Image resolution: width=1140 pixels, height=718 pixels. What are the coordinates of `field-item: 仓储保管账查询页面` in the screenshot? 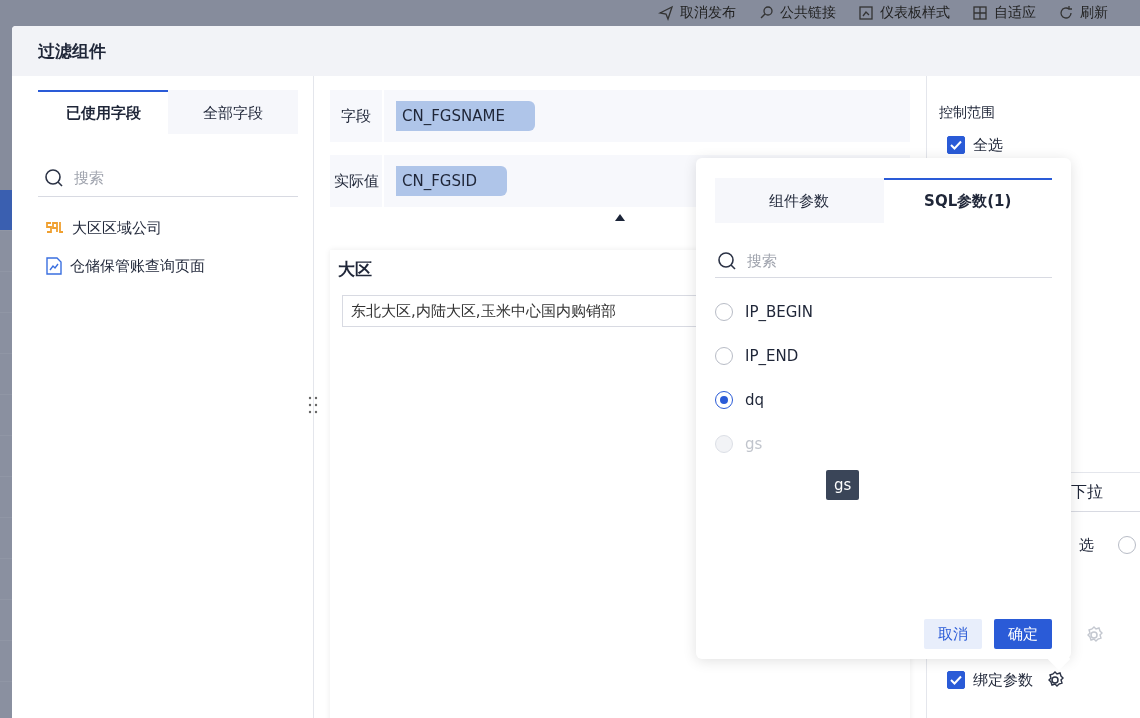 It's located at (168, 266).